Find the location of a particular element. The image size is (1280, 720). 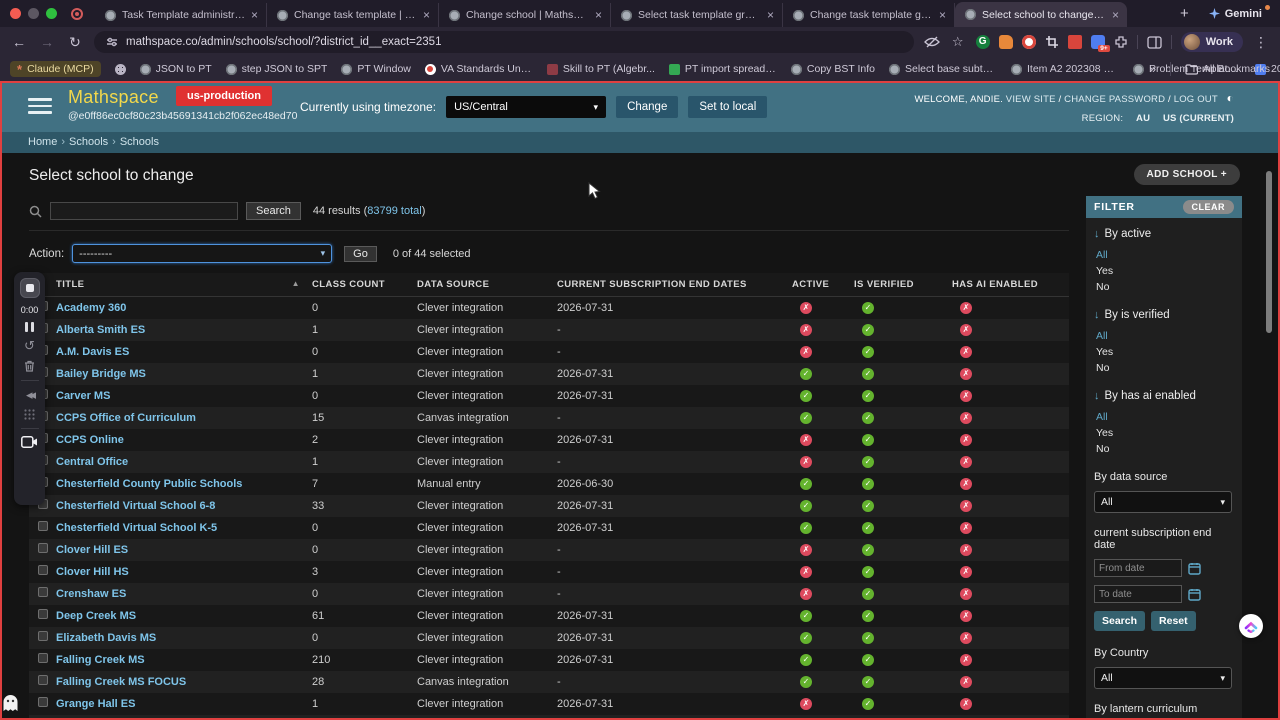

pause-recording-button is located at coordinates (29, 327).